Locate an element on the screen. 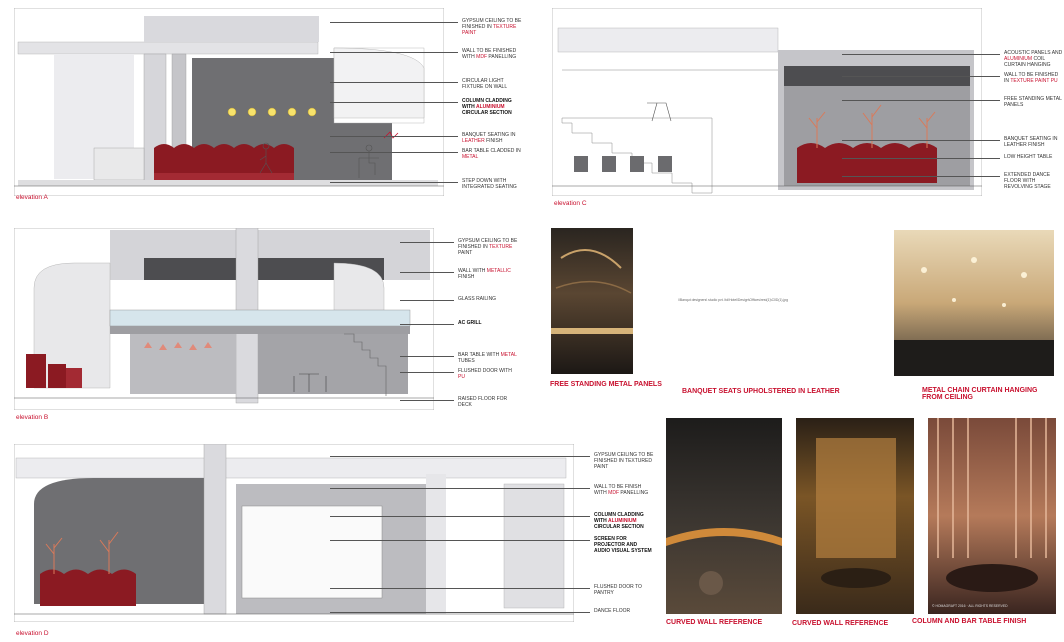 Image resolution: width=1064 pixels, height=642 pixels. caption-chain-curtain: METAL CHAIN CURTAIN HANGING FROM CEILING is located at coordinates (980, 394).